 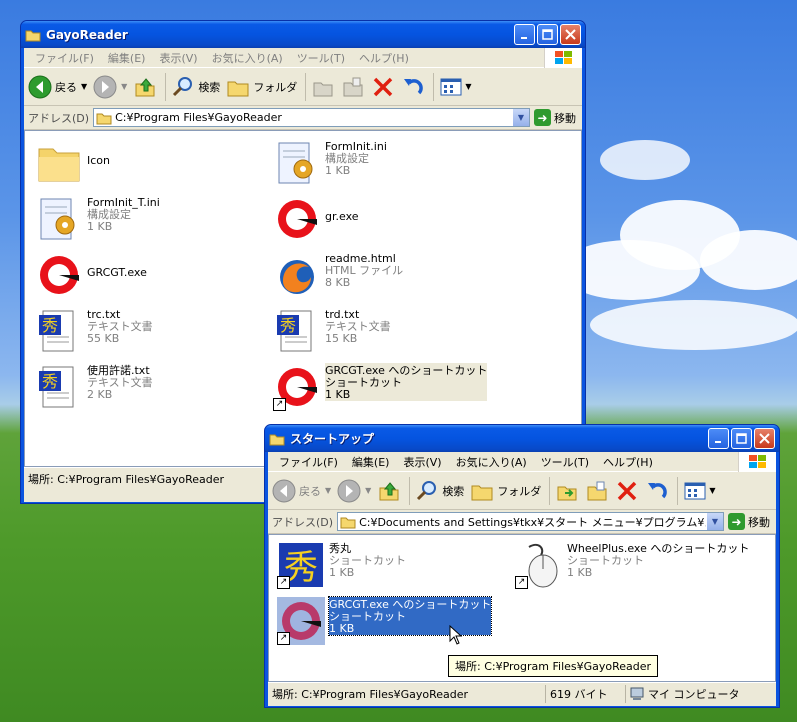 What do you see at coordinates (59, 275) in the screenshot?
I see `gayo-app-icon` at bounding box center [59, 275].